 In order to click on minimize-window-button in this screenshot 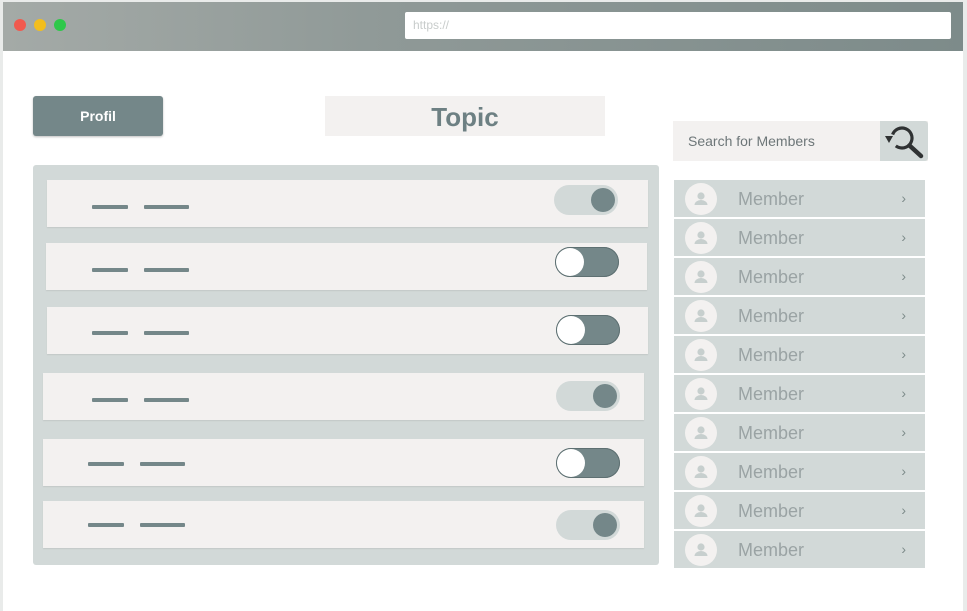, I will do `click(40, 25)`.